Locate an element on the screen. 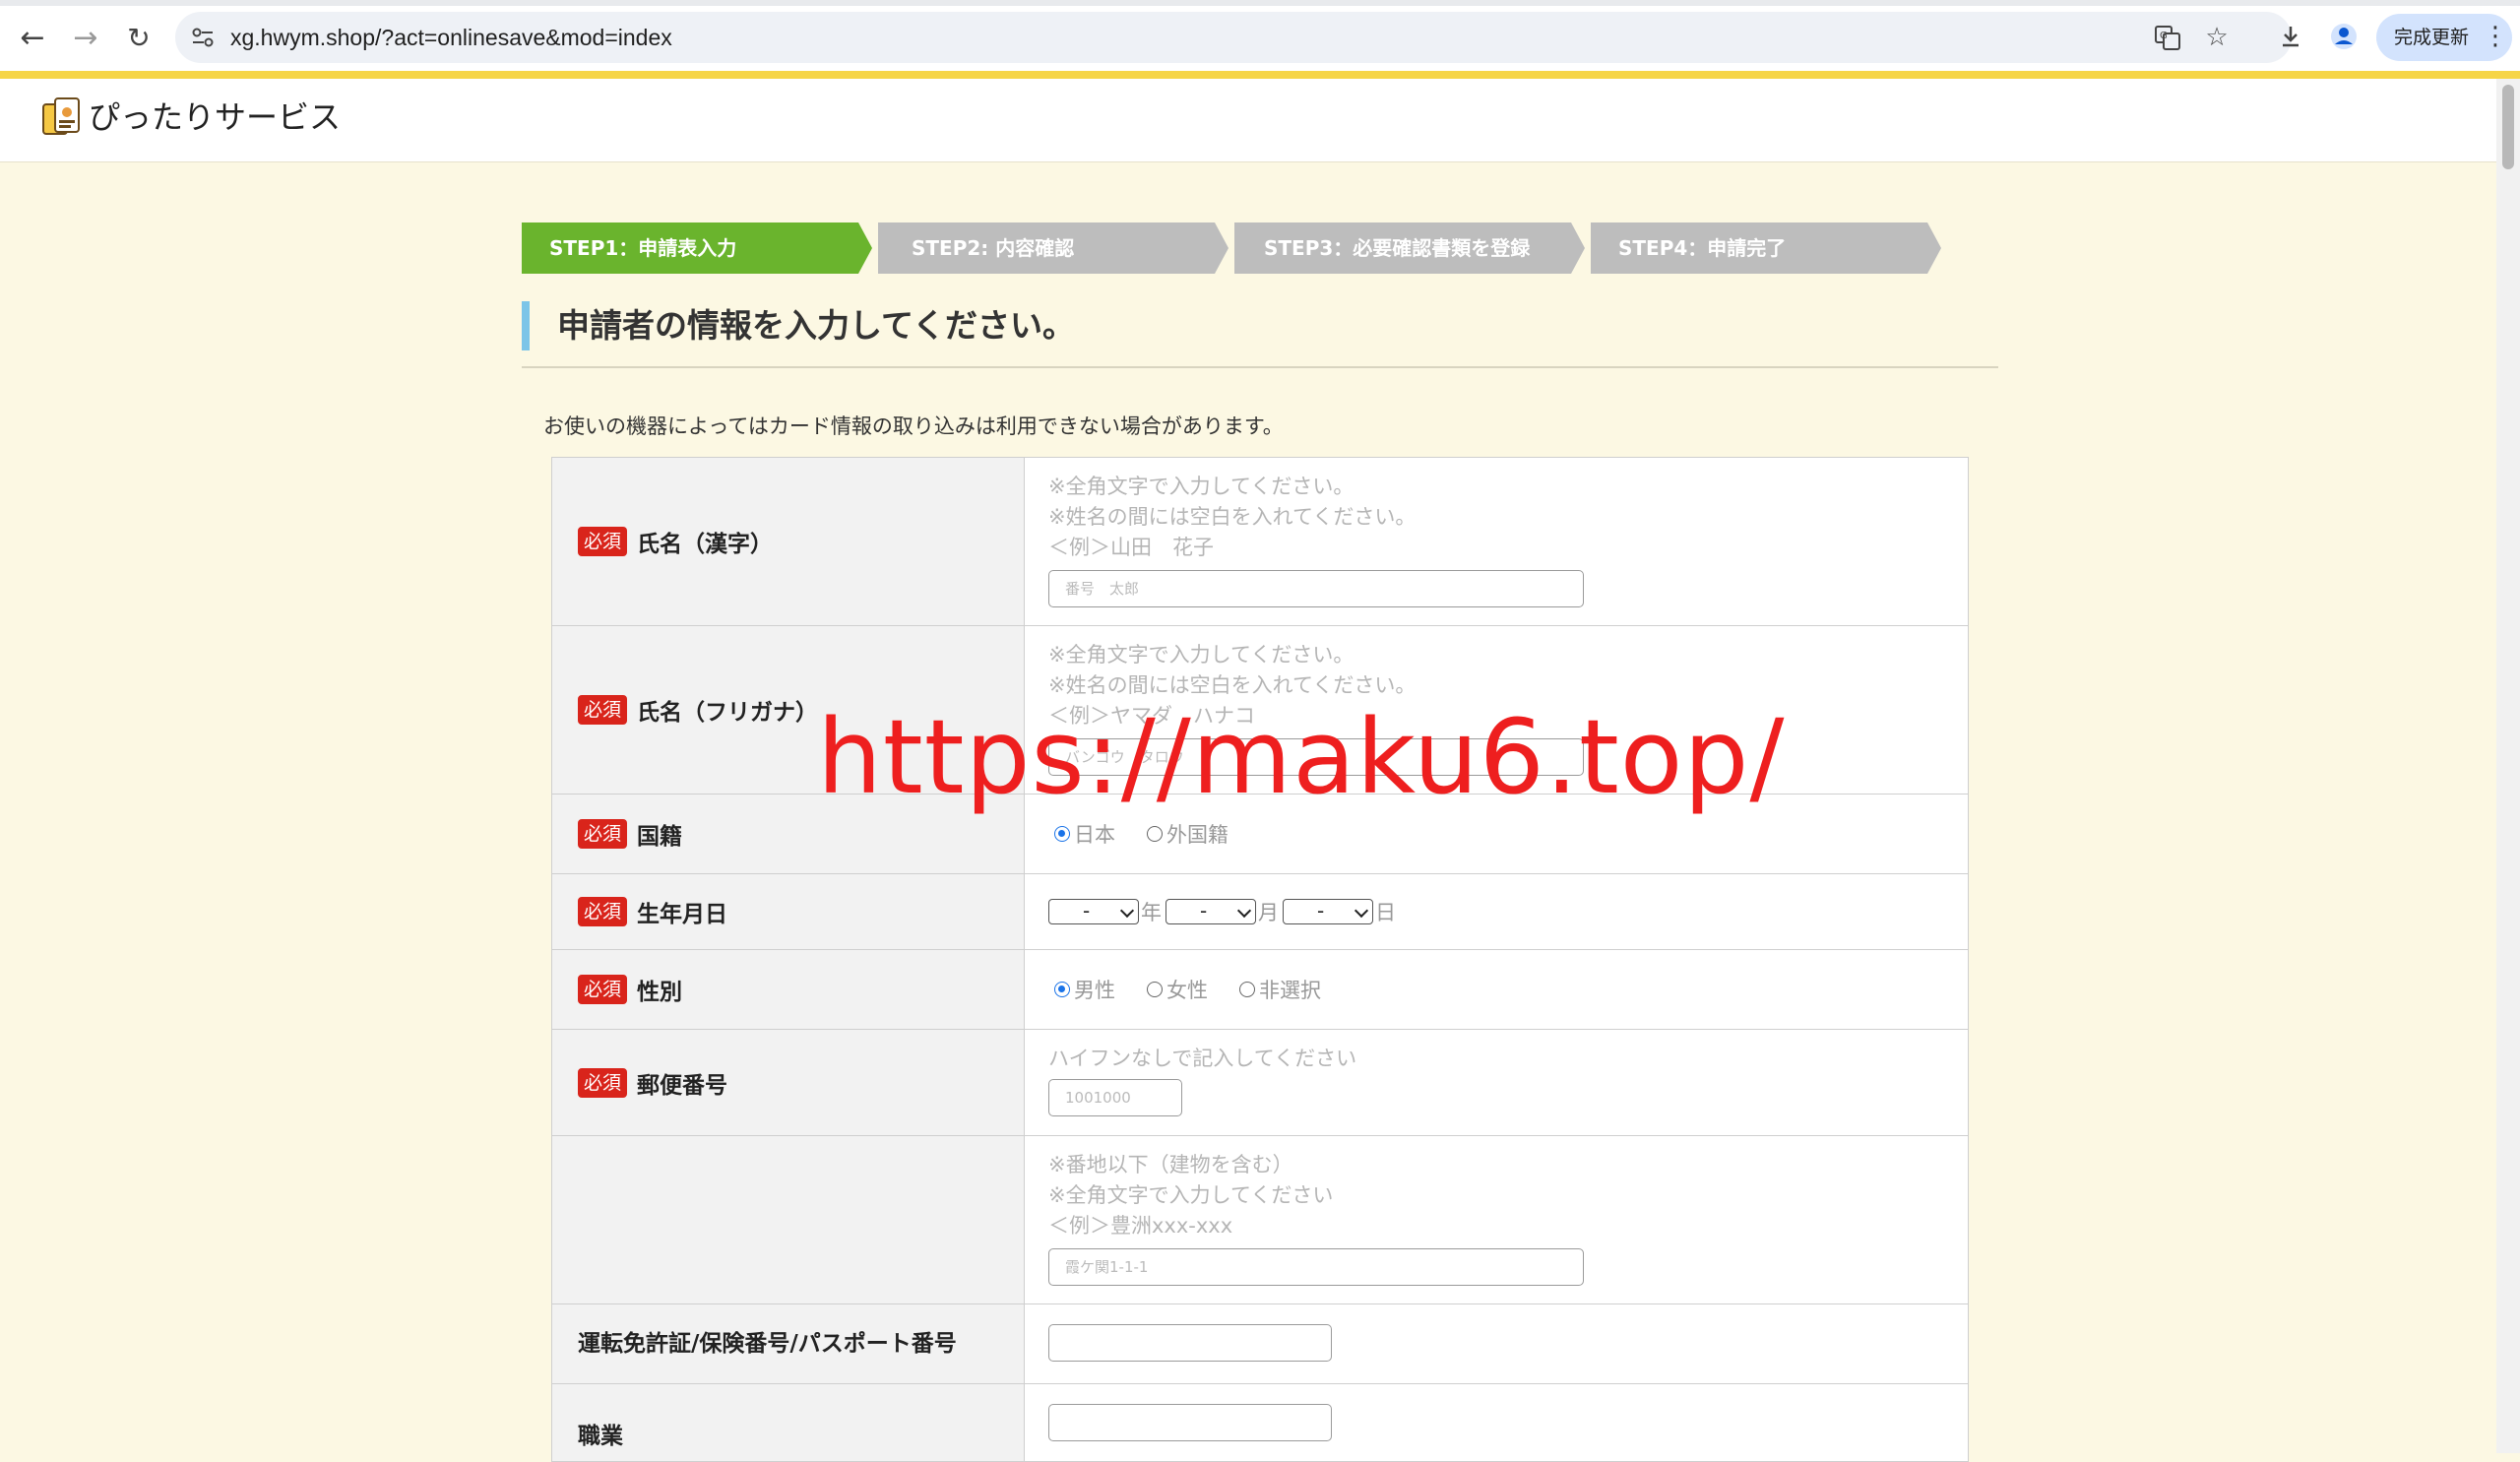 This screenshot has height=1462, width=2520. label-group: 必須 国籍 is located at coordinates (630, 834).